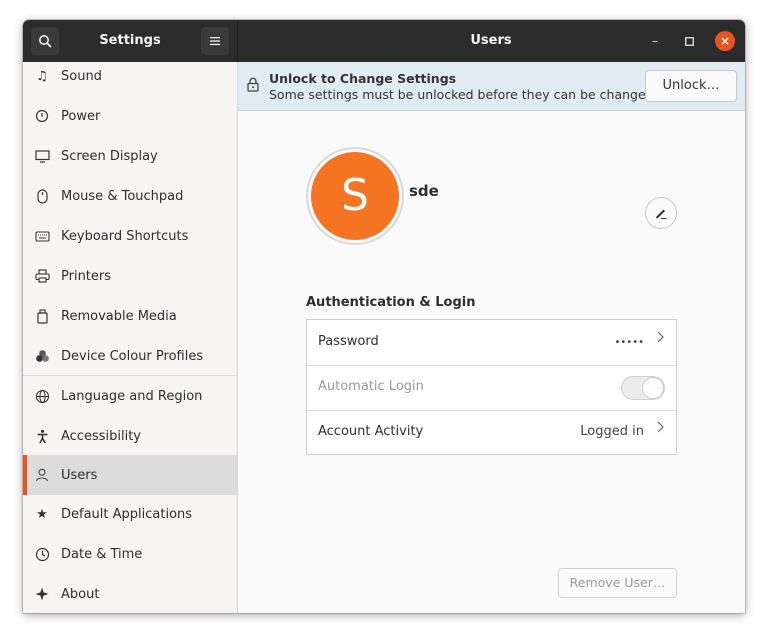  What do you see at coordinates (130, 475) in the screenshot?
I see `sidebar-item-users: Users` at bounding box center [130, 475].